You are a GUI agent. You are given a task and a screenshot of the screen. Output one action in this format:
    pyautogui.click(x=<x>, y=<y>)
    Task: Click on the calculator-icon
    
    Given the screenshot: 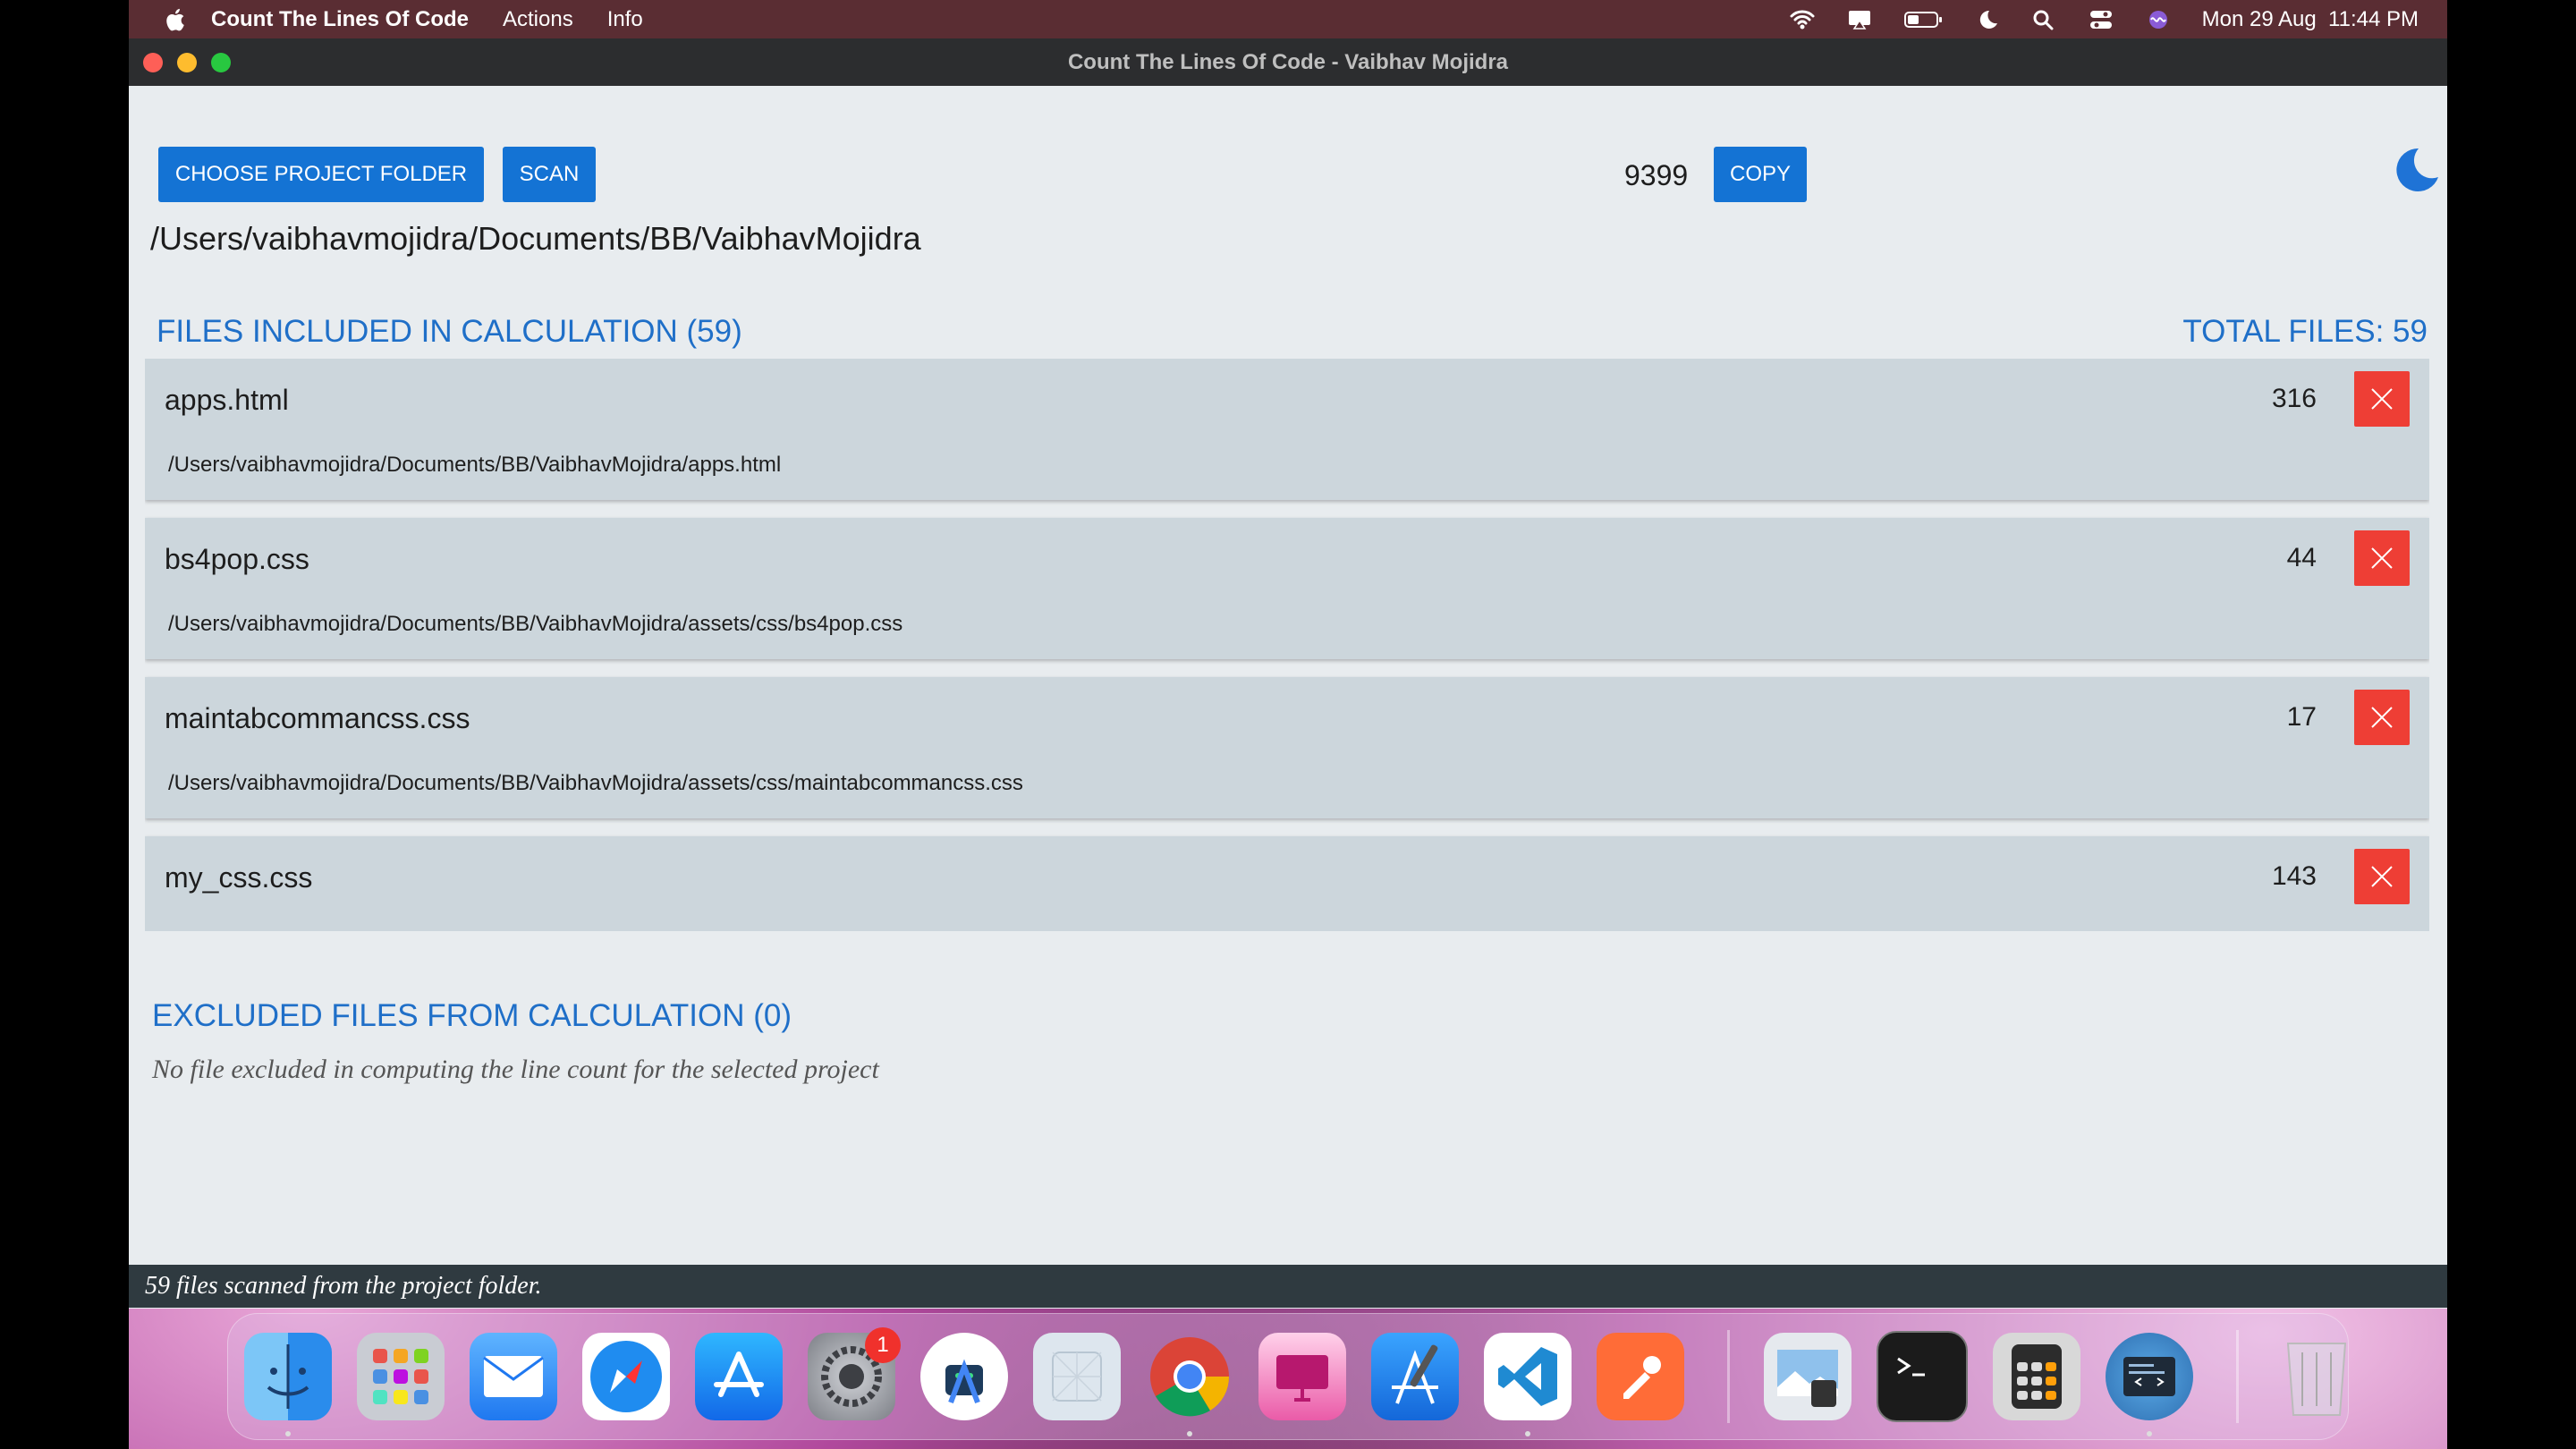 What is the action you would take?
    pyautogui.click(x=2036, y=1376)
    